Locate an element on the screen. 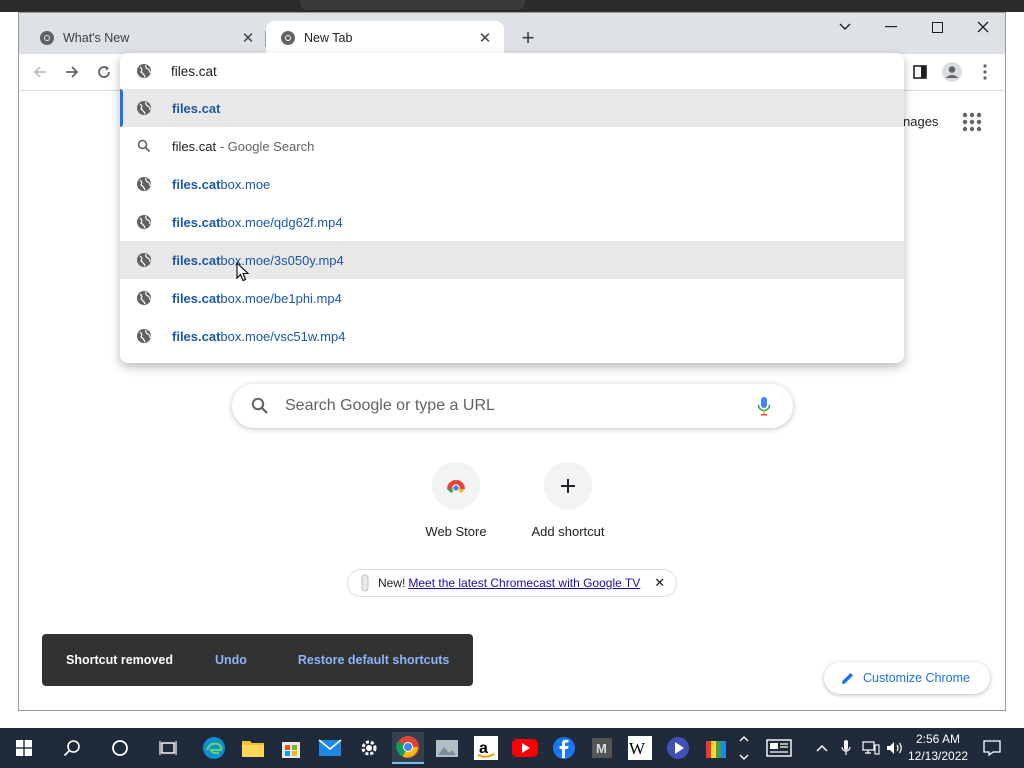 The height and width of the screenshot is (768, 1024). plus-icon is located at coordinates (568, 486).